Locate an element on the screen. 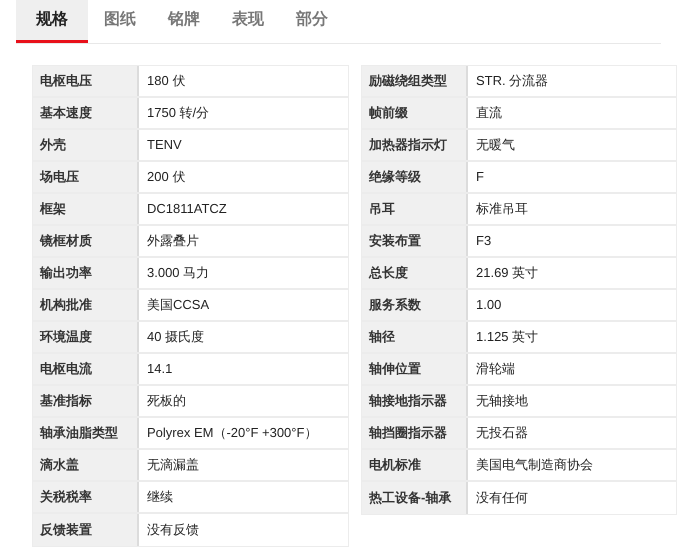 The height and width of the screenshot is (551, 677). spec-label: 电枢电压 is located at coordinates (86, 81).